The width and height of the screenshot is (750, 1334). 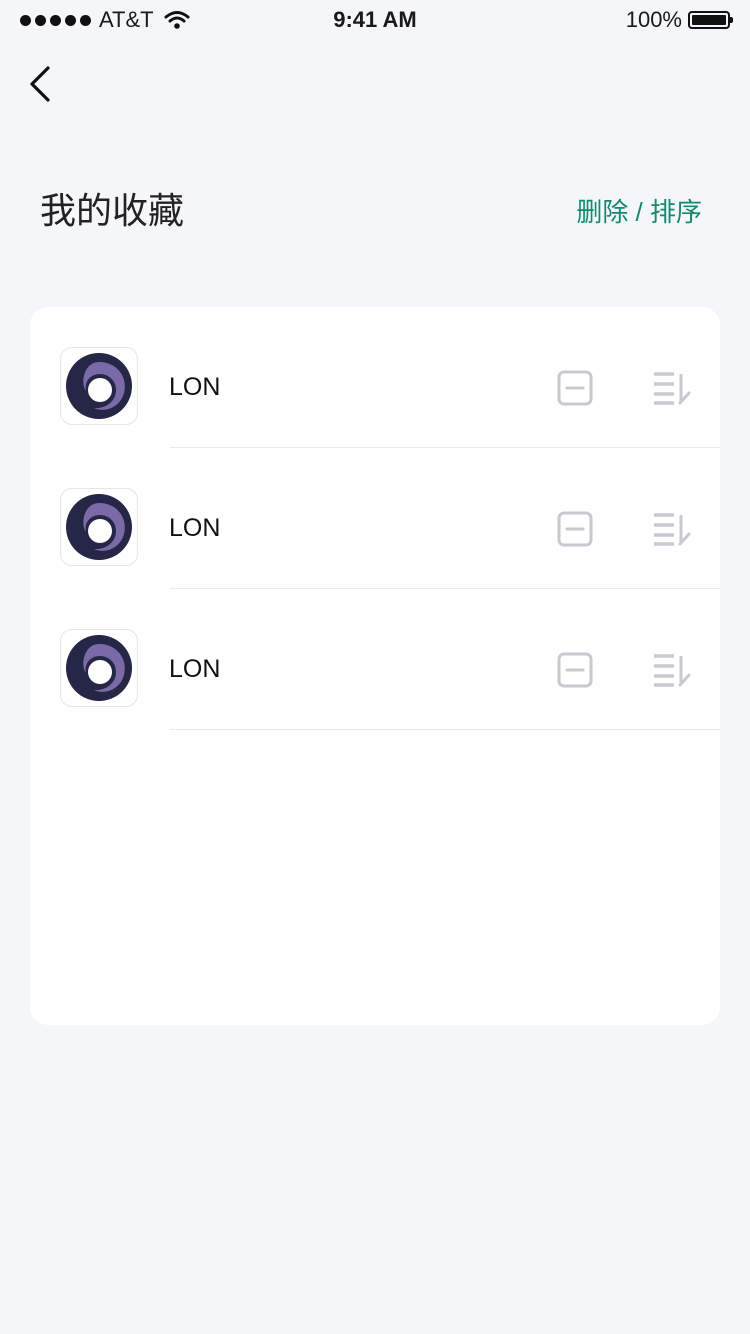 What do you see at coordinates (445, 729) in the screenshot?
I see `divider` at bounding box center [445, 729].